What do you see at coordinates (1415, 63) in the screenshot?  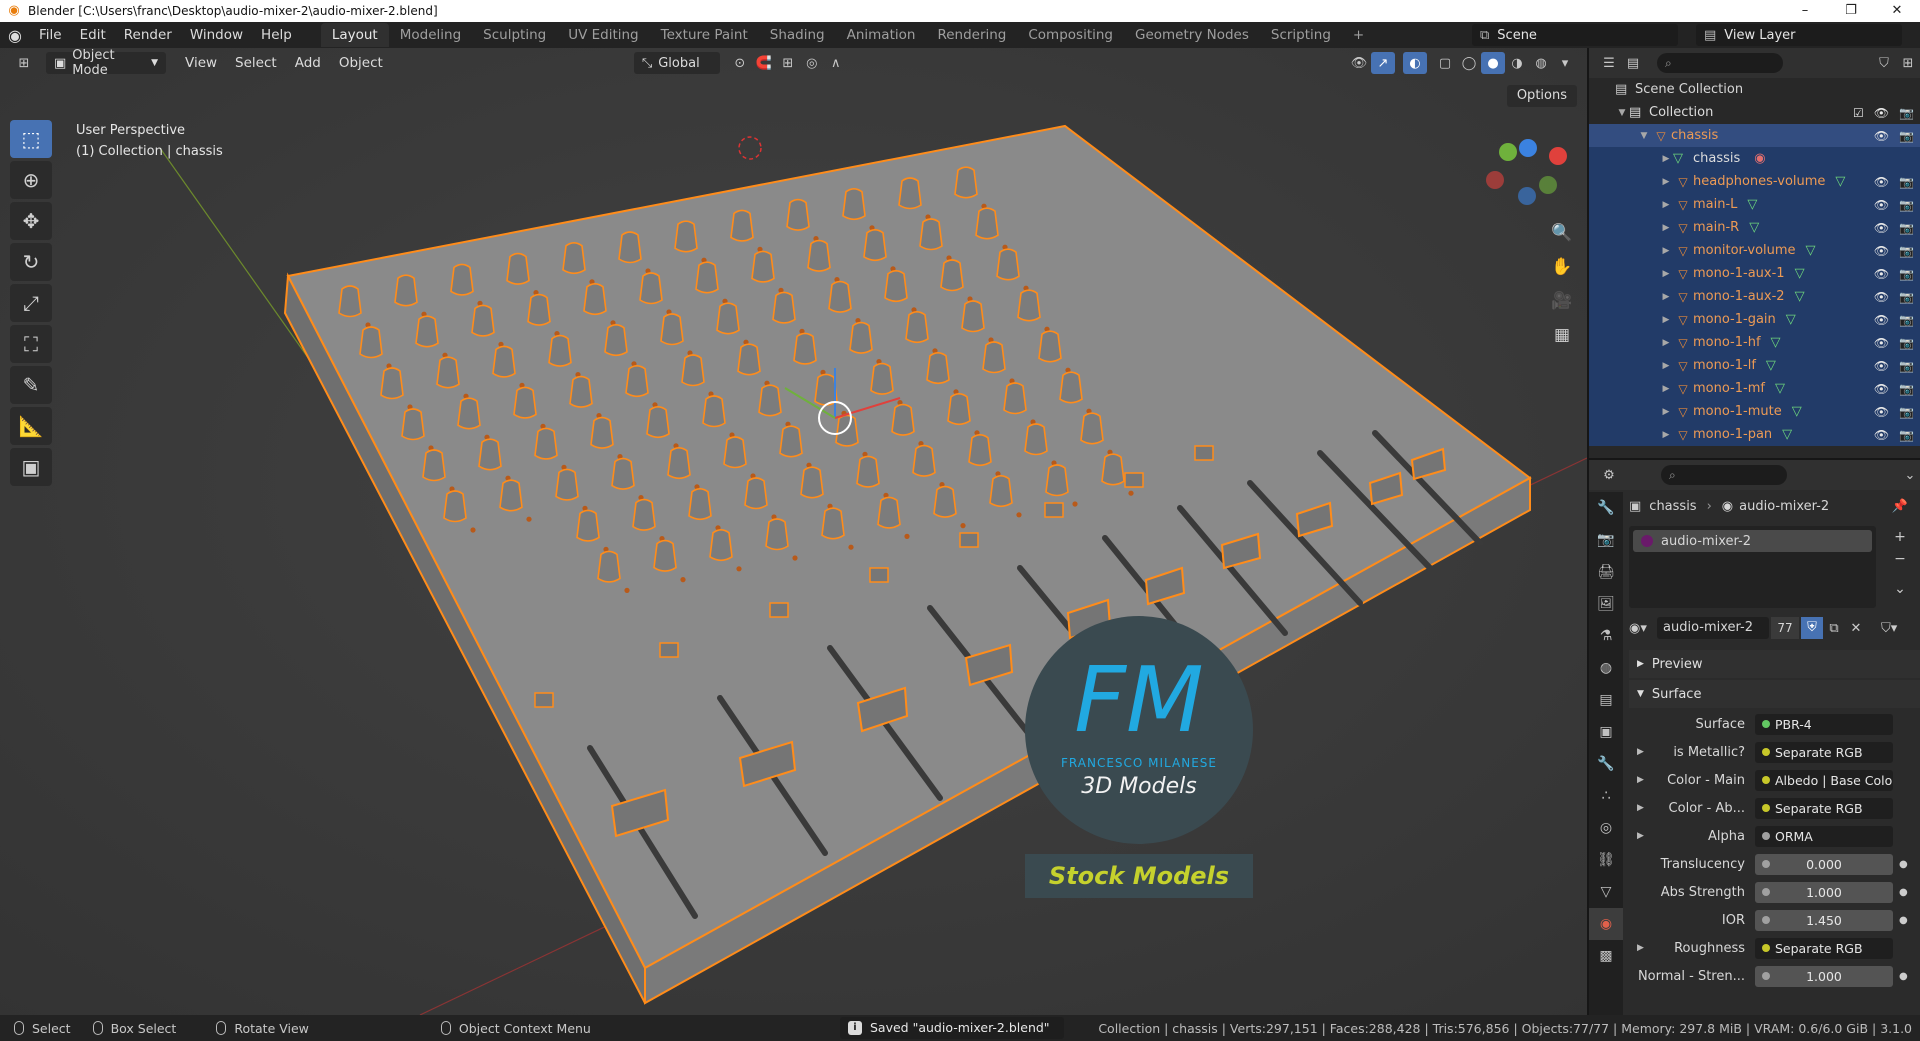 I see `overlay-toggle-icon: ◐` at bounding box center [1415, 63].